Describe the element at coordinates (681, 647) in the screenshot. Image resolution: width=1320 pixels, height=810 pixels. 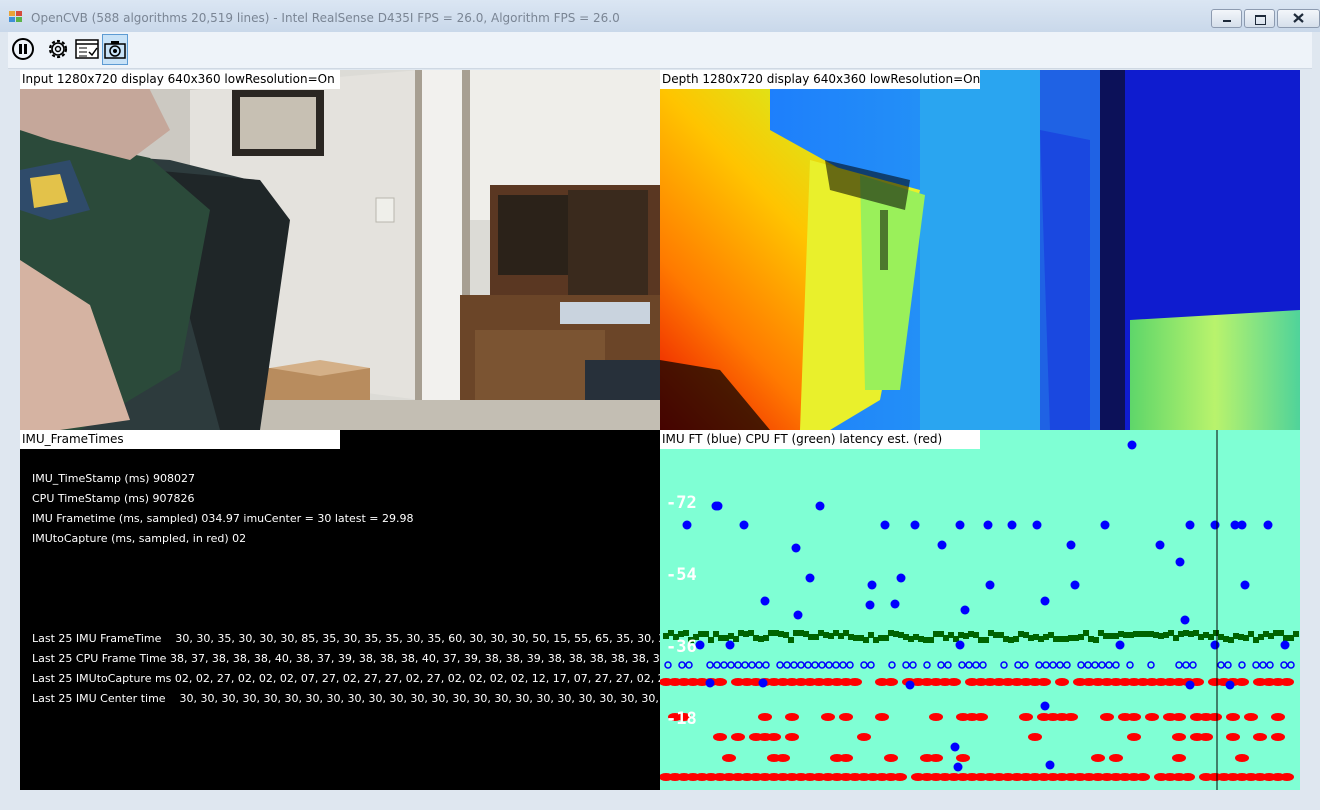
I see `tick-label-36: -36` at that location.